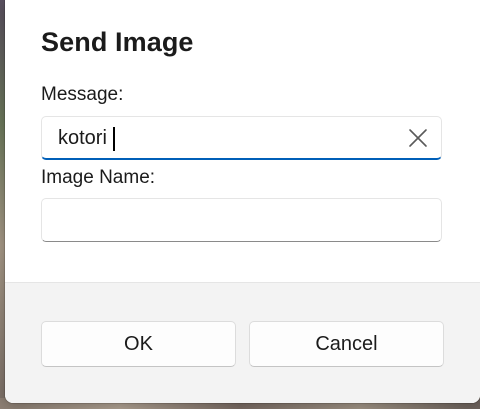  Describe the element at coordinates (114, 139) in the screenshot. I see `text-caret` at that location.